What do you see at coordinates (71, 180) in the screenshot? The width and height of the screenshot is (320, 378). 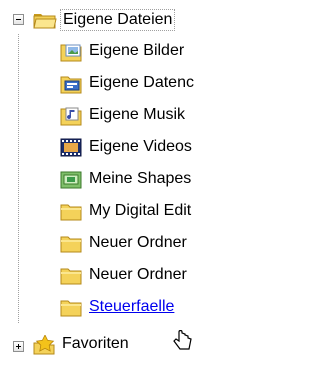 I see `my-shapes-icon` at bounding box center [71, 180].